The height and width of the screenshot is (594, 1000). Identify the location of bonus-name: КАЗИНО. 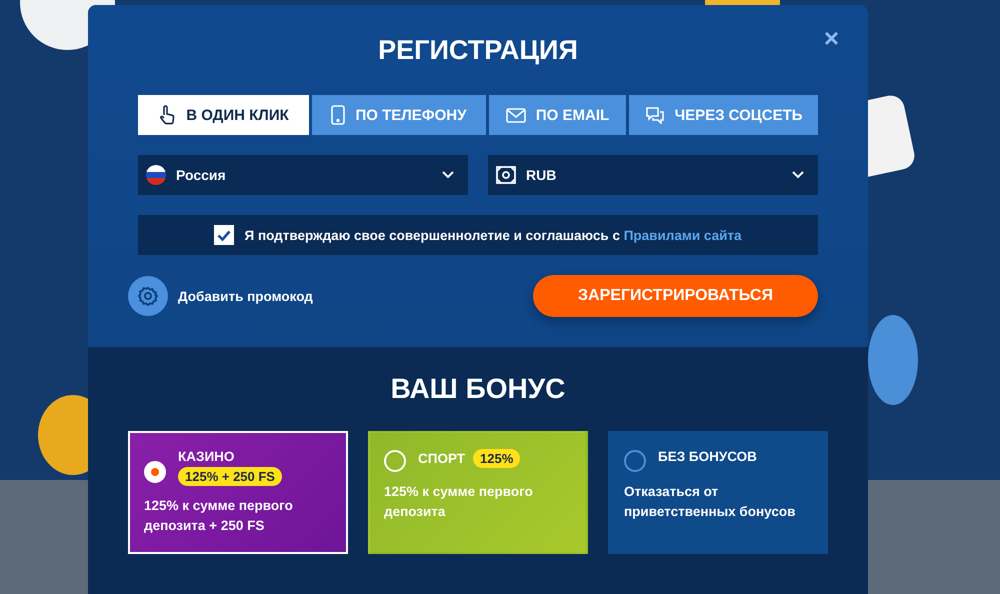
(206, 456).